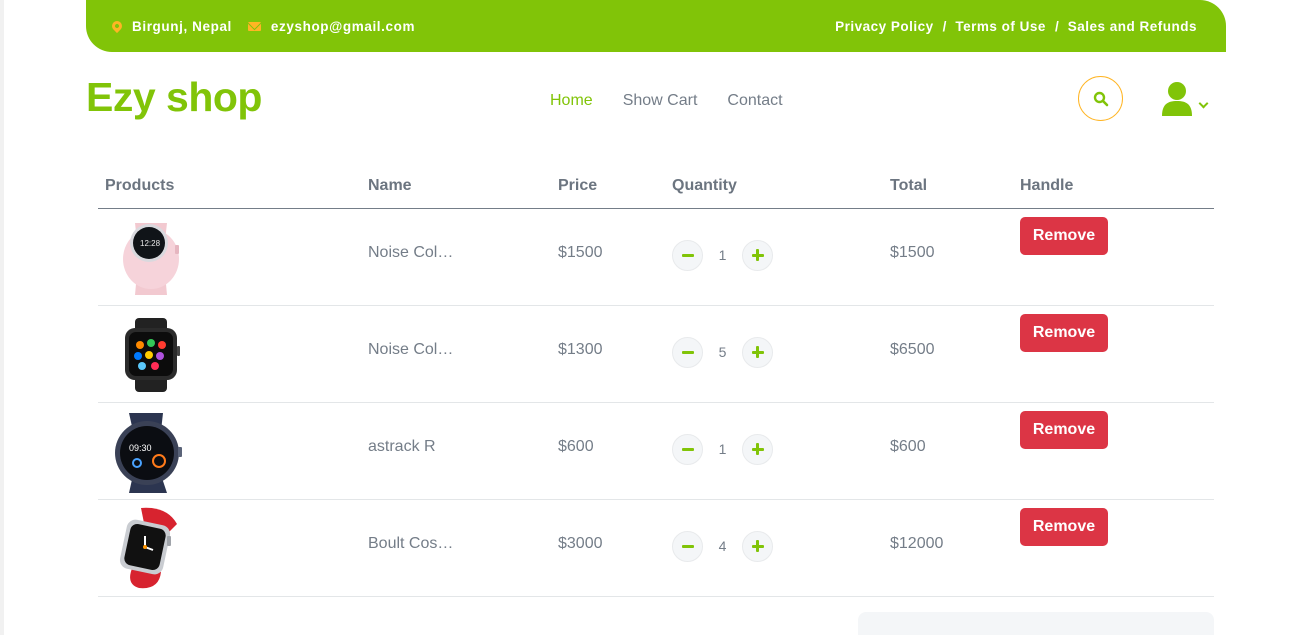 The image size is (1294, 635). I want to click on product-name: astrack R, so click(402, 446).